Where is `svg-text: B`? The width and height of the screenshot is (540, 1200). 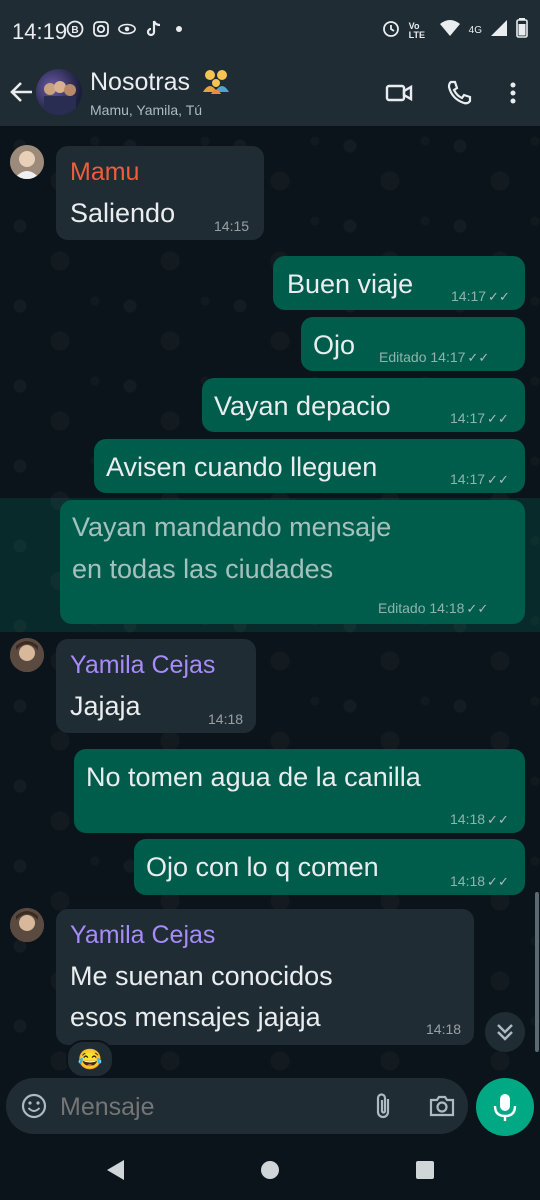
svg-text: B is located at coordinates (74, 30).